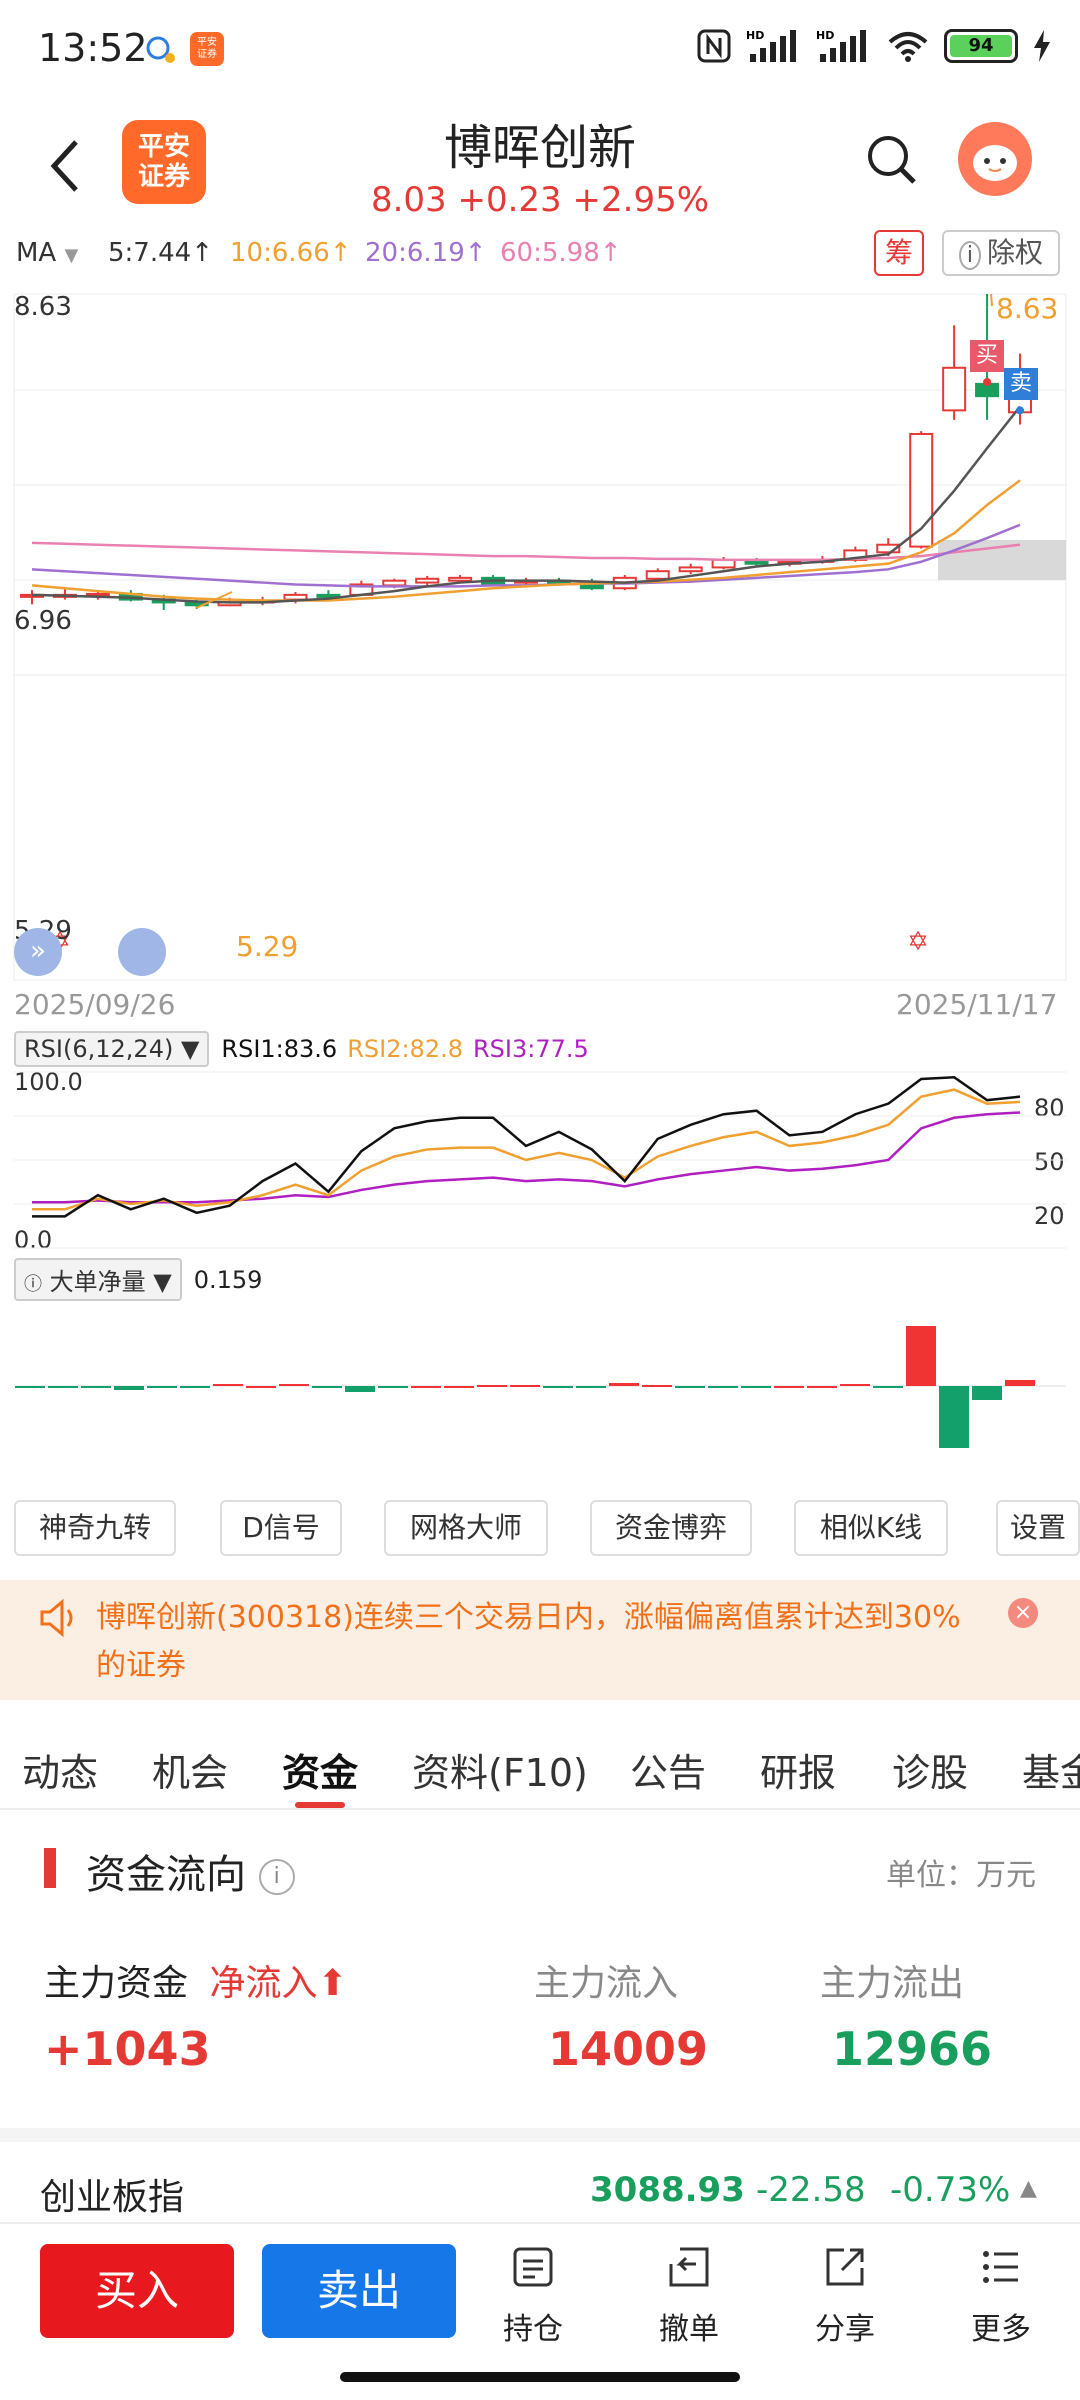  Describe the element at coordinates (540, 1640) in the screenshot. I see `risk-notice: 博晖创新(300318)连续三个交易日内，涨幅偏离值累计达到30%的证券 ×` at that location.